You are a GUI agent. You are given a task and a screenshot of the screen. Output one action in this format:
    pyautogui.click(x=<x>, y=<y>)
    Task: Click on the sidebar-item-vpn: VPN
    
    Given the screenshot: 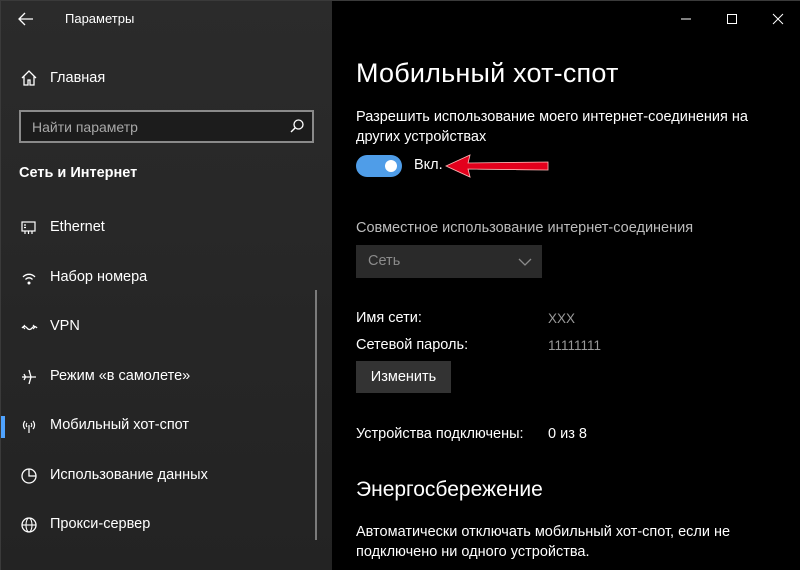 What is the action you would take?
    pyautogui.click(x=166, y=327)
    